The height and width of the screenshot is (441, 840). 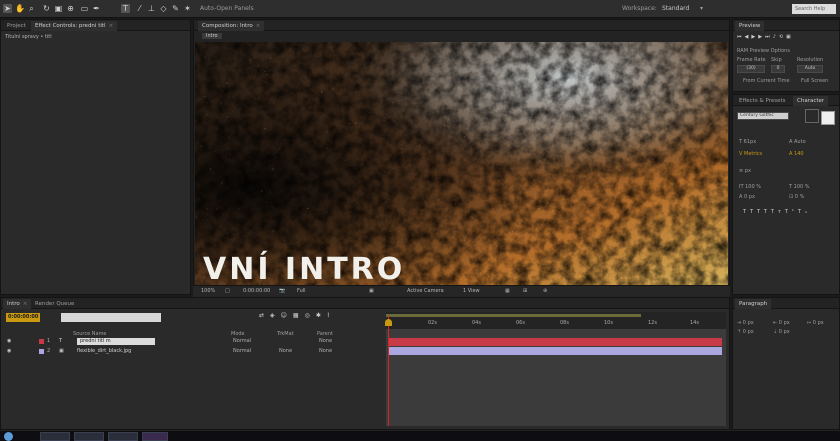 I want to click on toggle-pixel-aspect-icon: ▦, so click(x=507, y=291).